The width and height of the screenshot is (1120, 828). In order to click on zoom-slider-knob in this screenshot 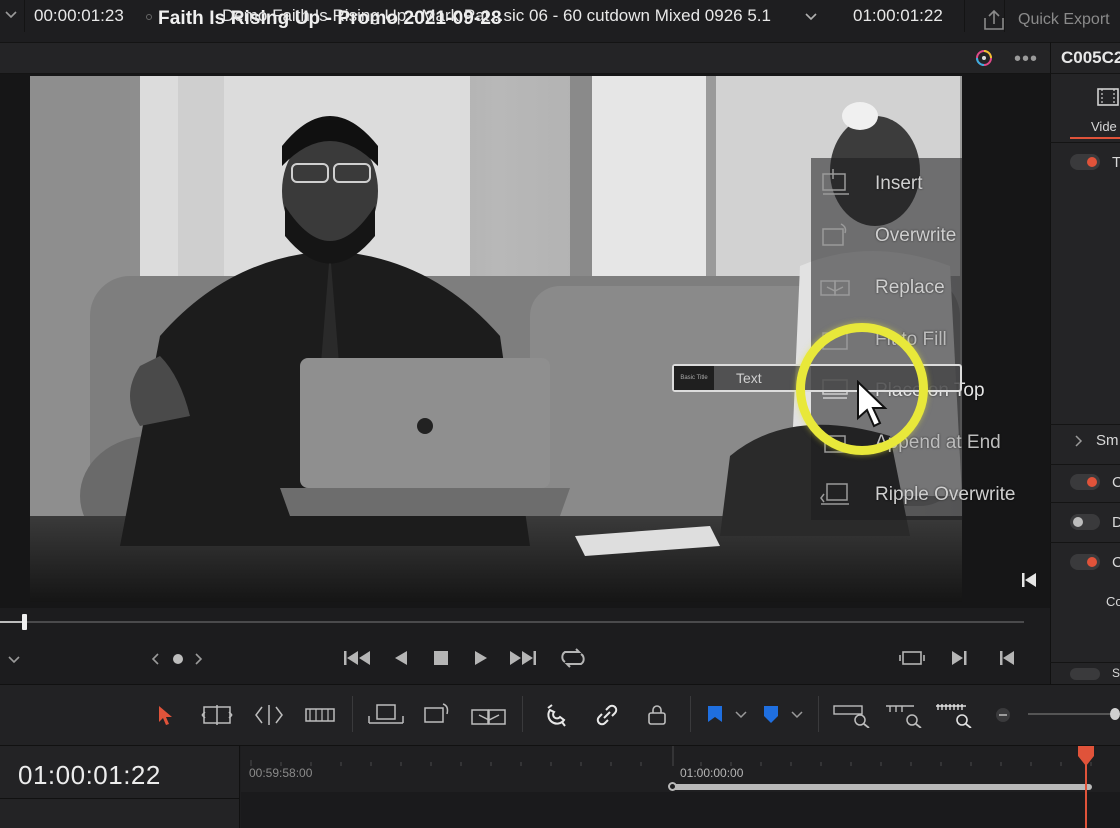, I will do `click(1115, 714)`.